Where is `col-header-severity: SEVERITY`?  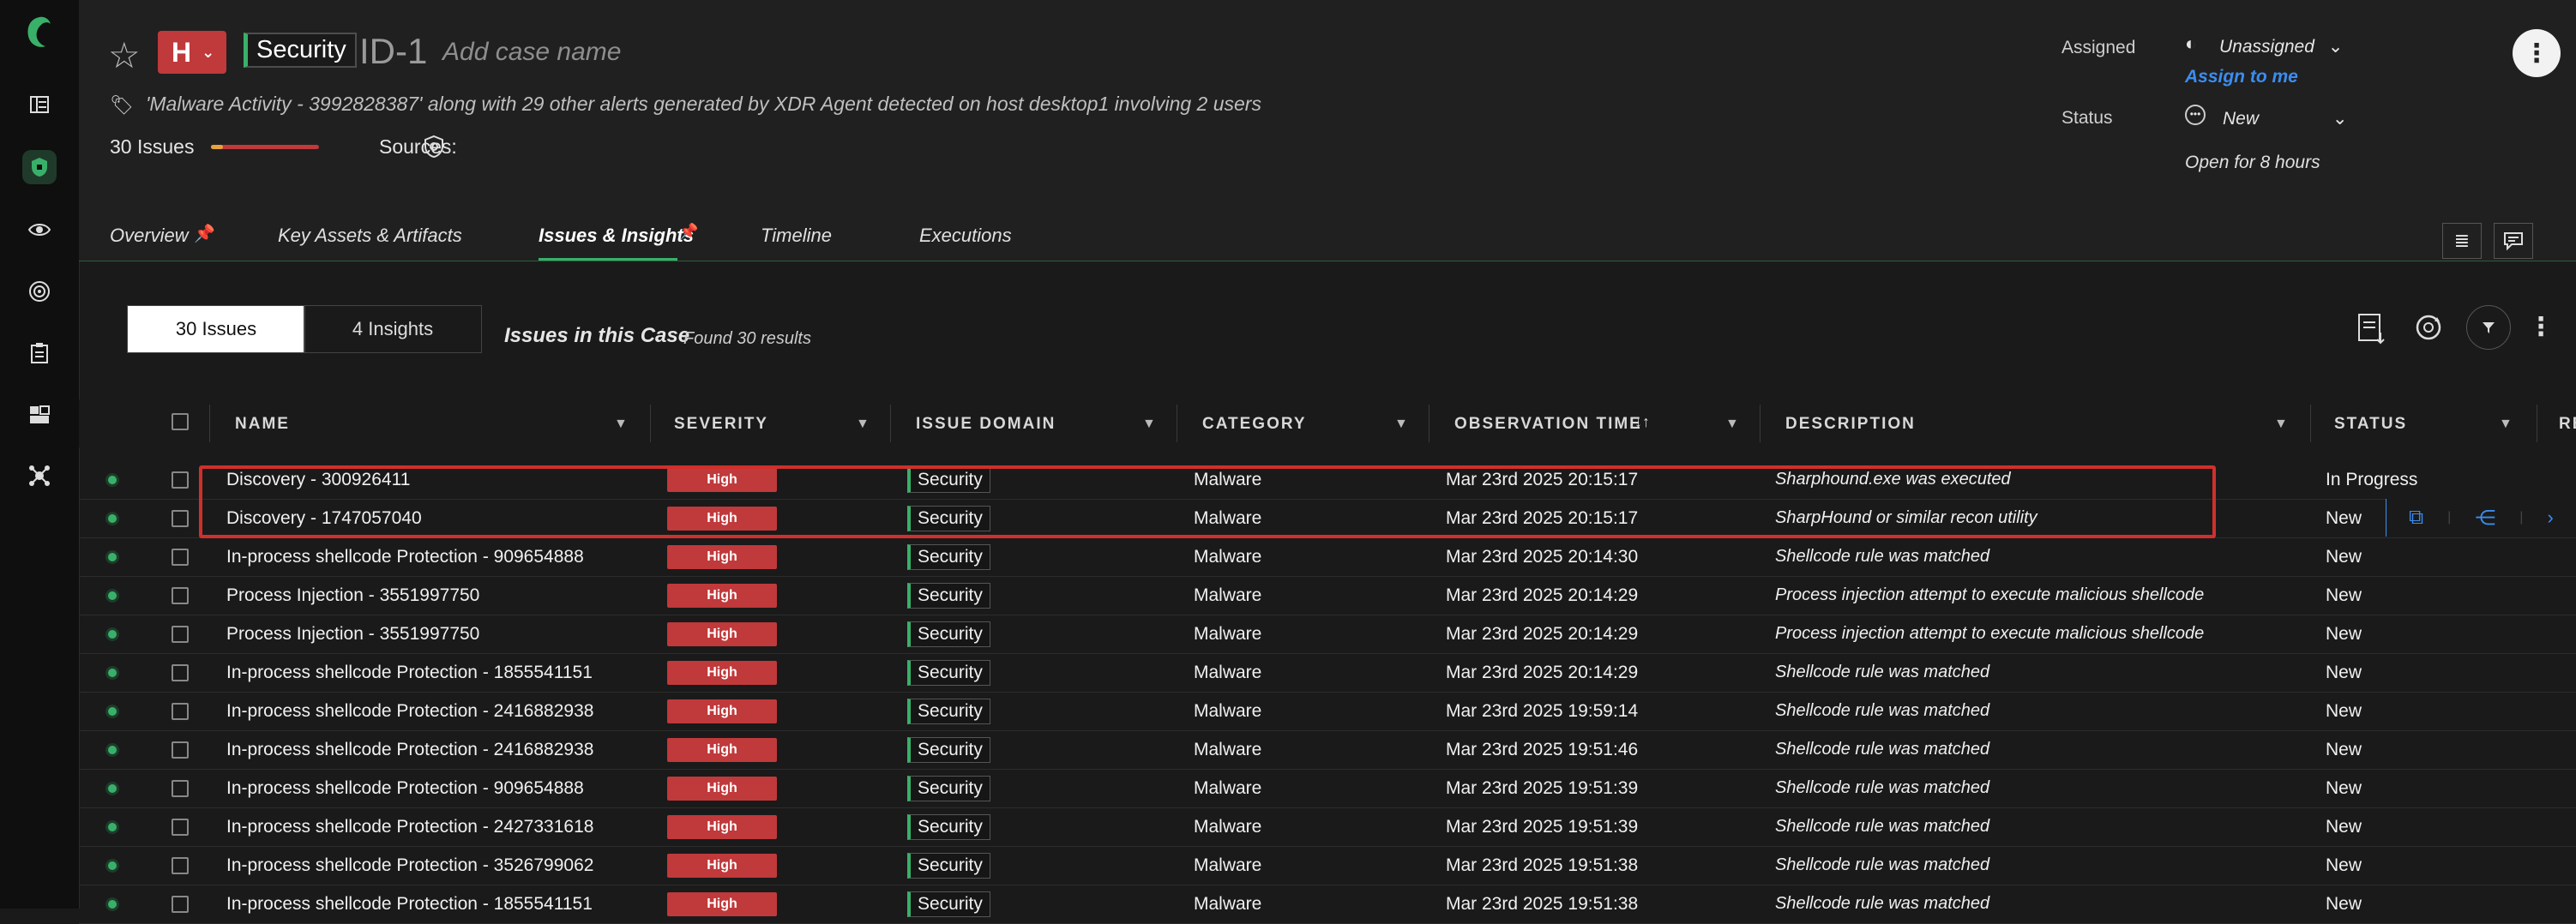 col-header-severity: SEVERITY is located at coordinates (721, 424).